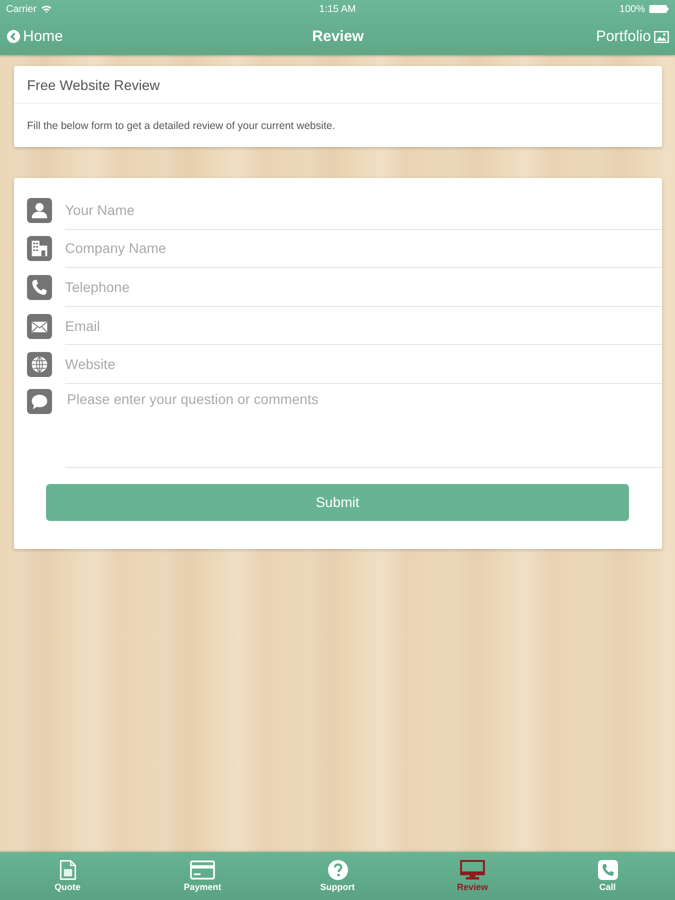 The height and width of the screenshot is (900, 675). Describe the element at coordinates (661, 36) in the screenshot. I see `image-icon` at that location.